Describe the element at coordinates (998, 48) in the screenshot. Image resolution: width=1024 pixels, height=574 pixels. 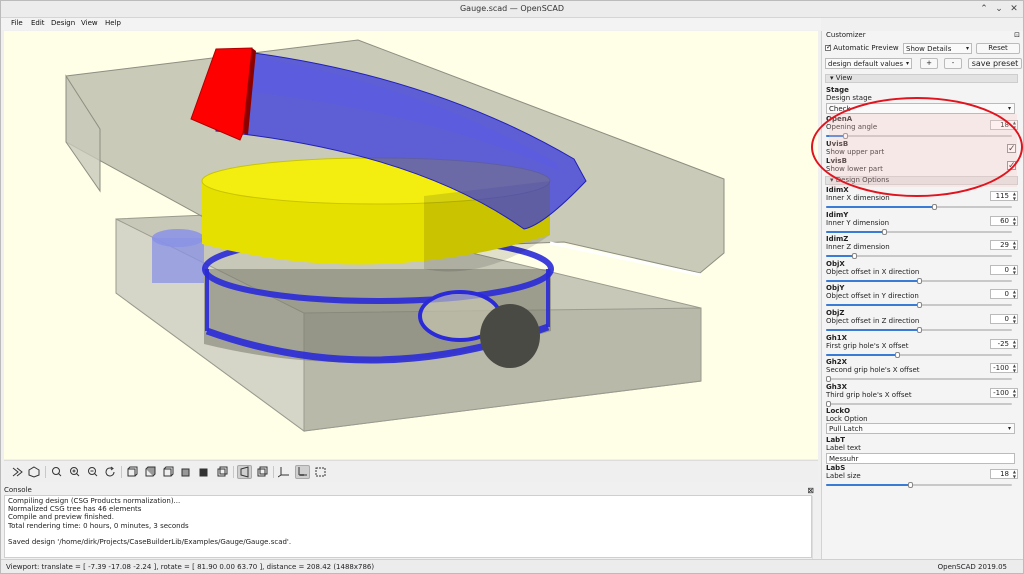
I see `reset-button: Reset` at that location.